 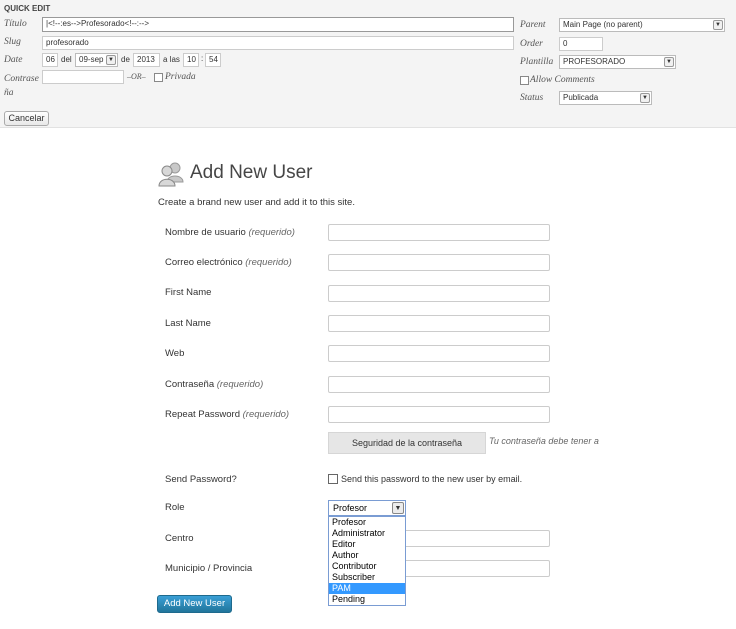 I want to click on send-password-label: Send Password?, so click(x=201, y=479).